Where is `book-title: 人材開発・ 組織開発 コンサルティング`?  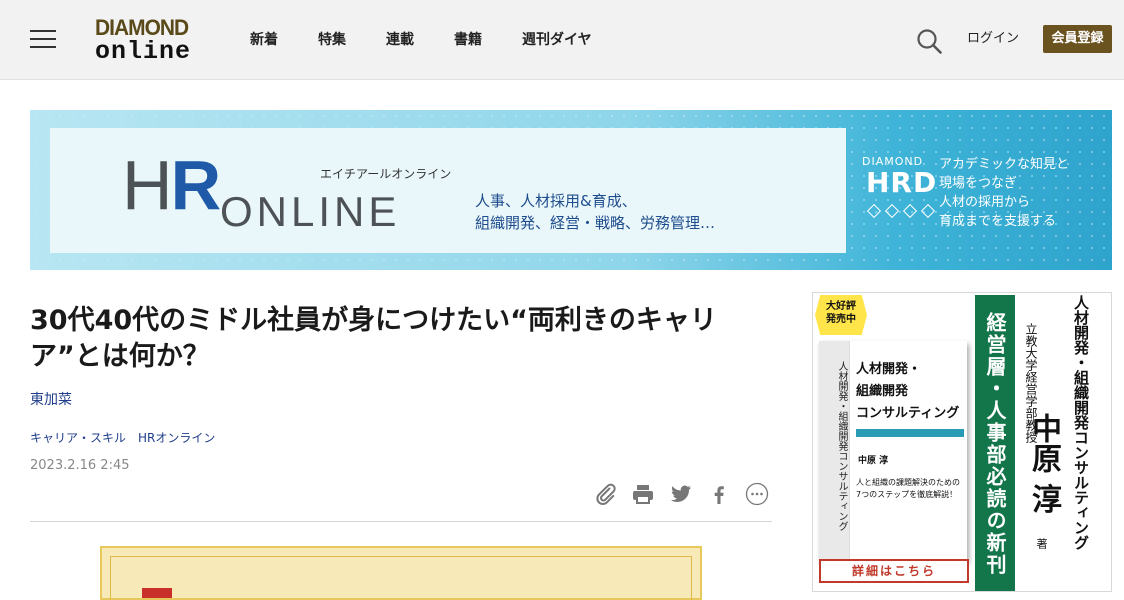
book-title: 人材開発・ 組織開発 コンサルティング is located at coordinates (907, 392).